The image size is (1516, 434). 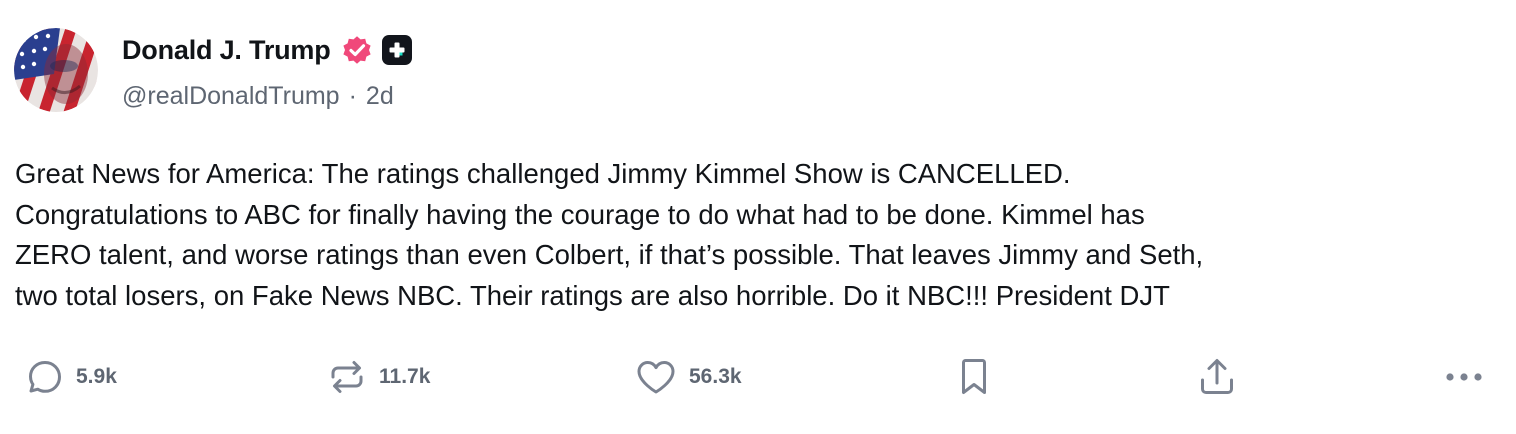 I want to click on heart-icon, so click(x=656, y=377).